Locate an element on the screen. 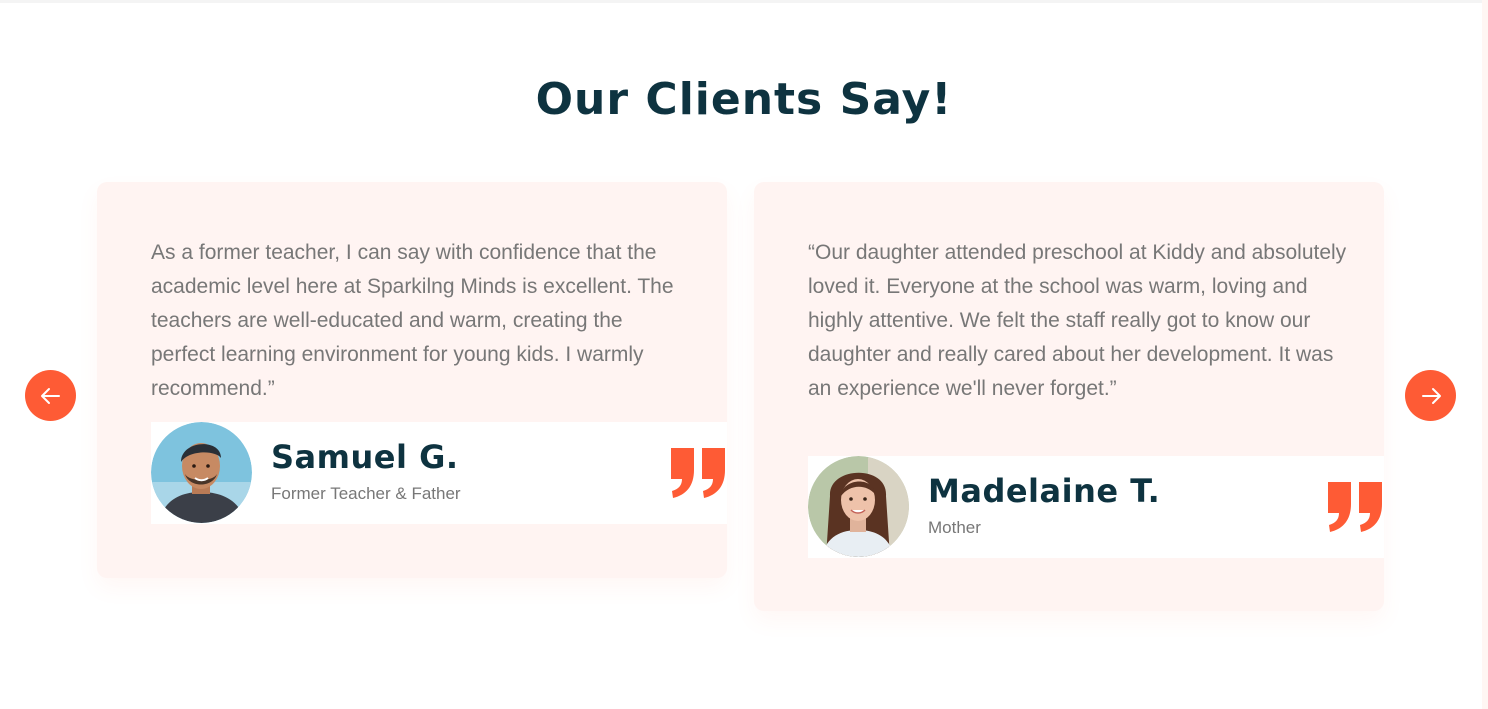 Image resolution: width=1488 pixels, height=709 pixels. arrow-left-icon is located at coordinates (50, 395).